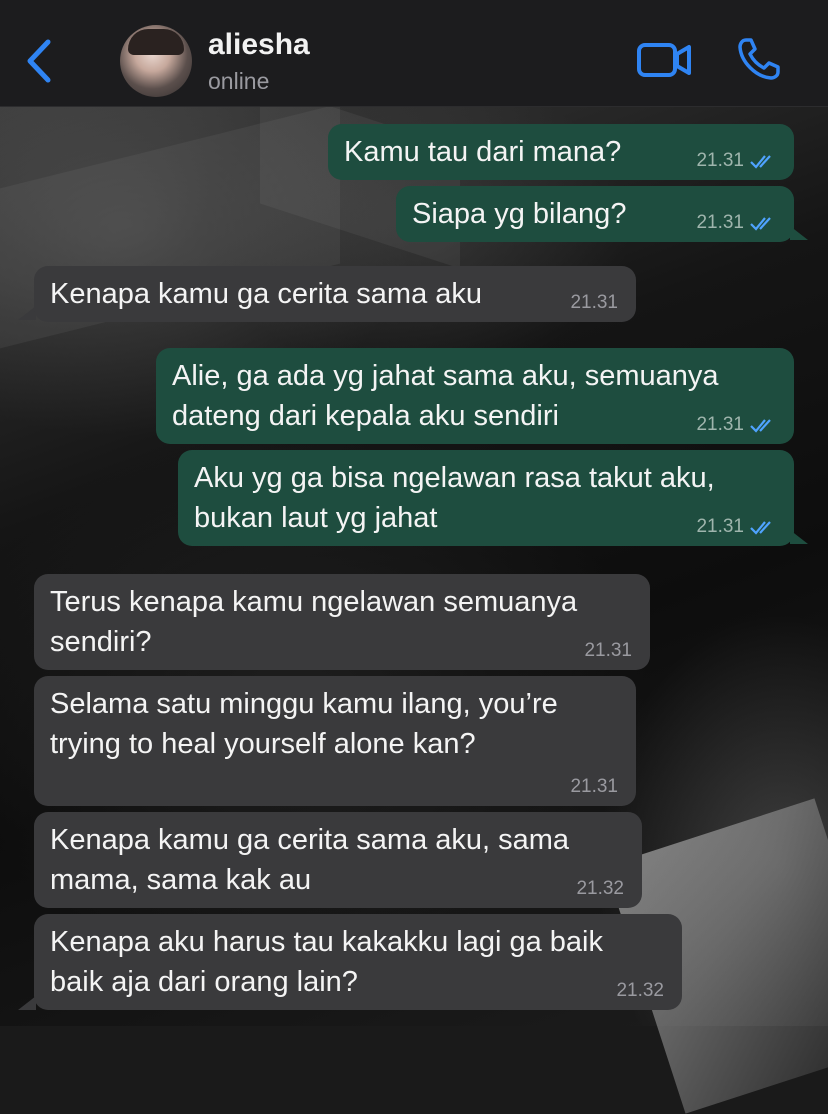  I want to click on chat-header: aliesha online, so click(414, 53).